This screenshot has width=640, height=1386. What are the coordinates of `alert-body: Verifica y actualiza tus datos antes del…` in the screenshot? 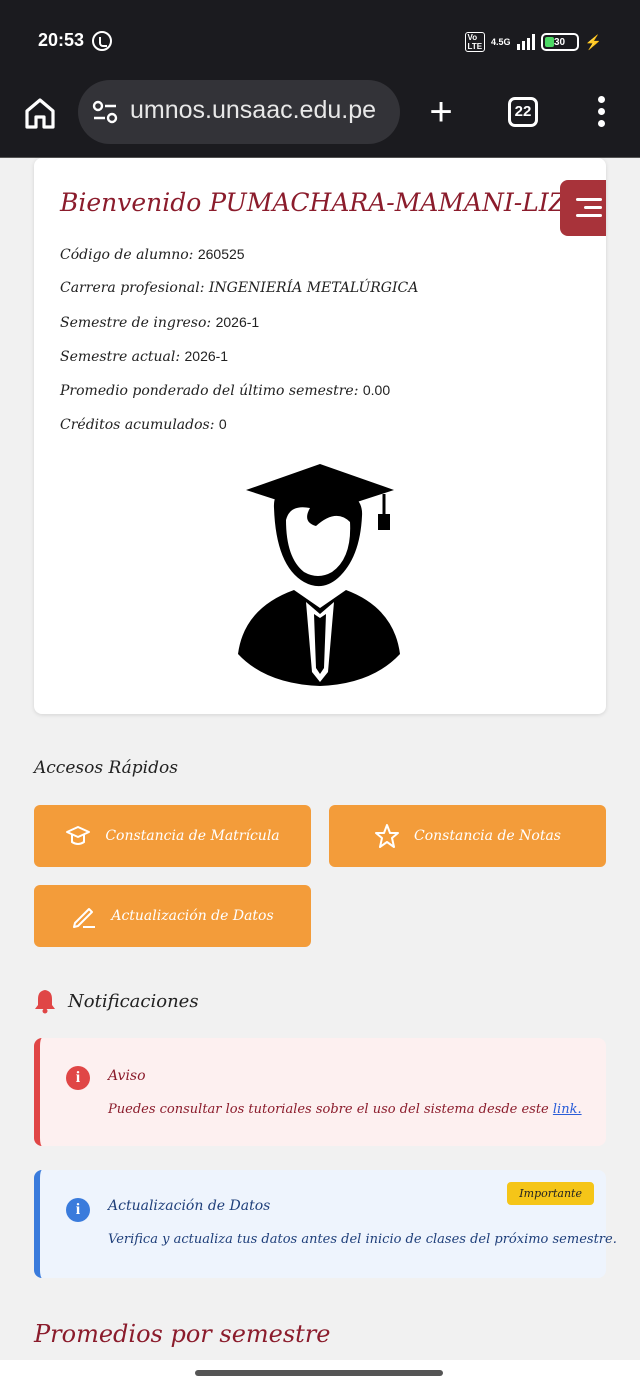 It's located at (362, 1239).